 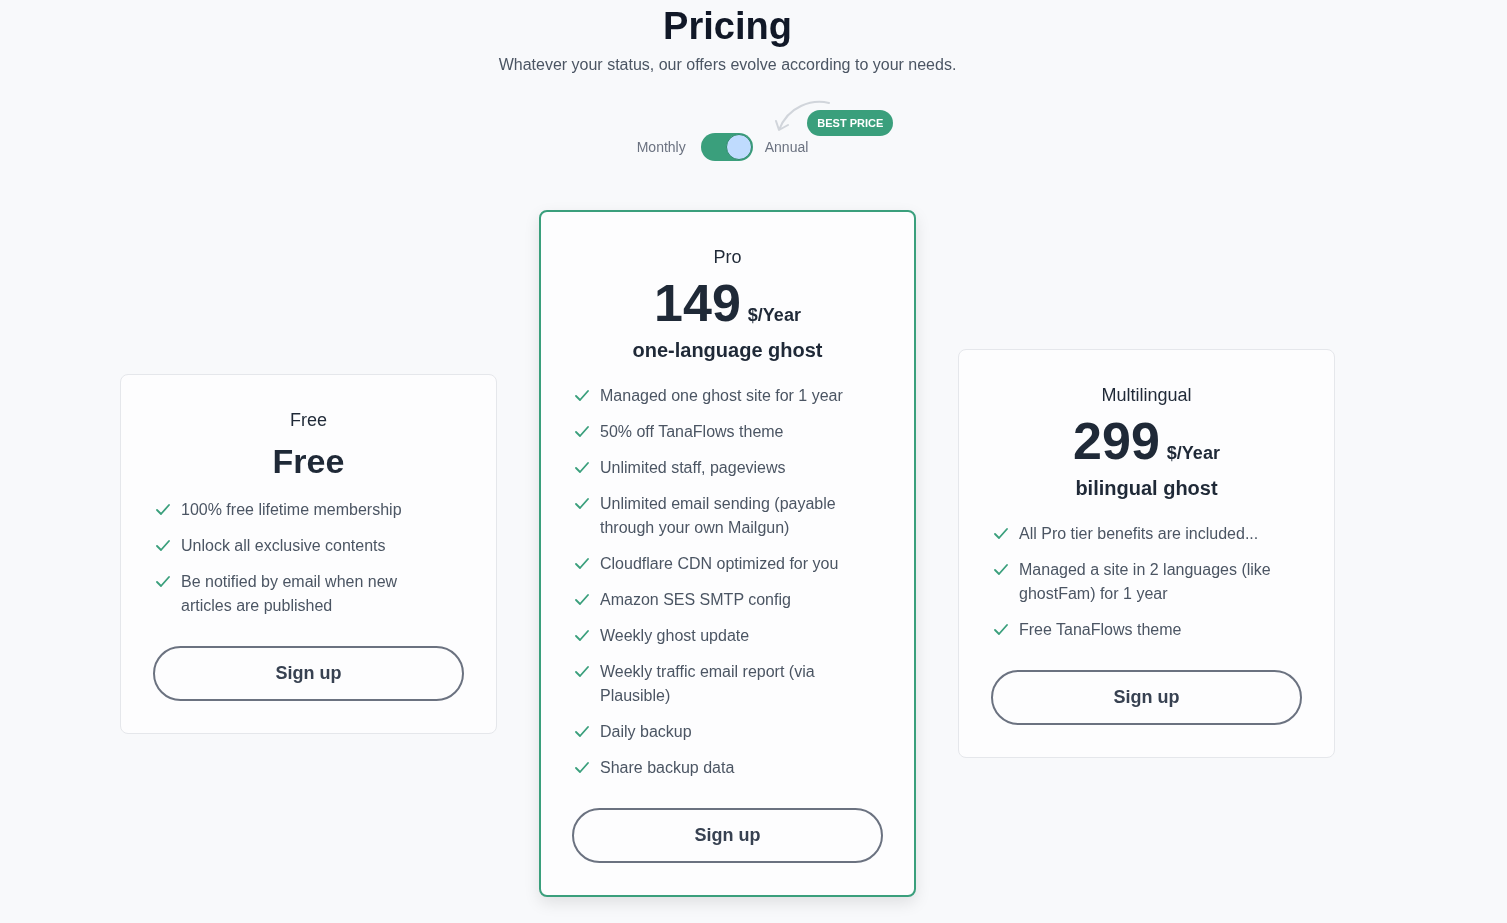 I want to click on feature-text: Weekly ghost update, so click(x=675, y=636).